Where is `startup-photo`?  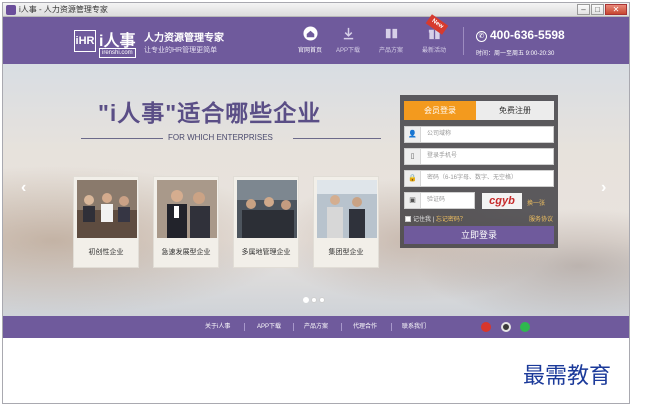 startup-photo is located at coordinates (107, 209).